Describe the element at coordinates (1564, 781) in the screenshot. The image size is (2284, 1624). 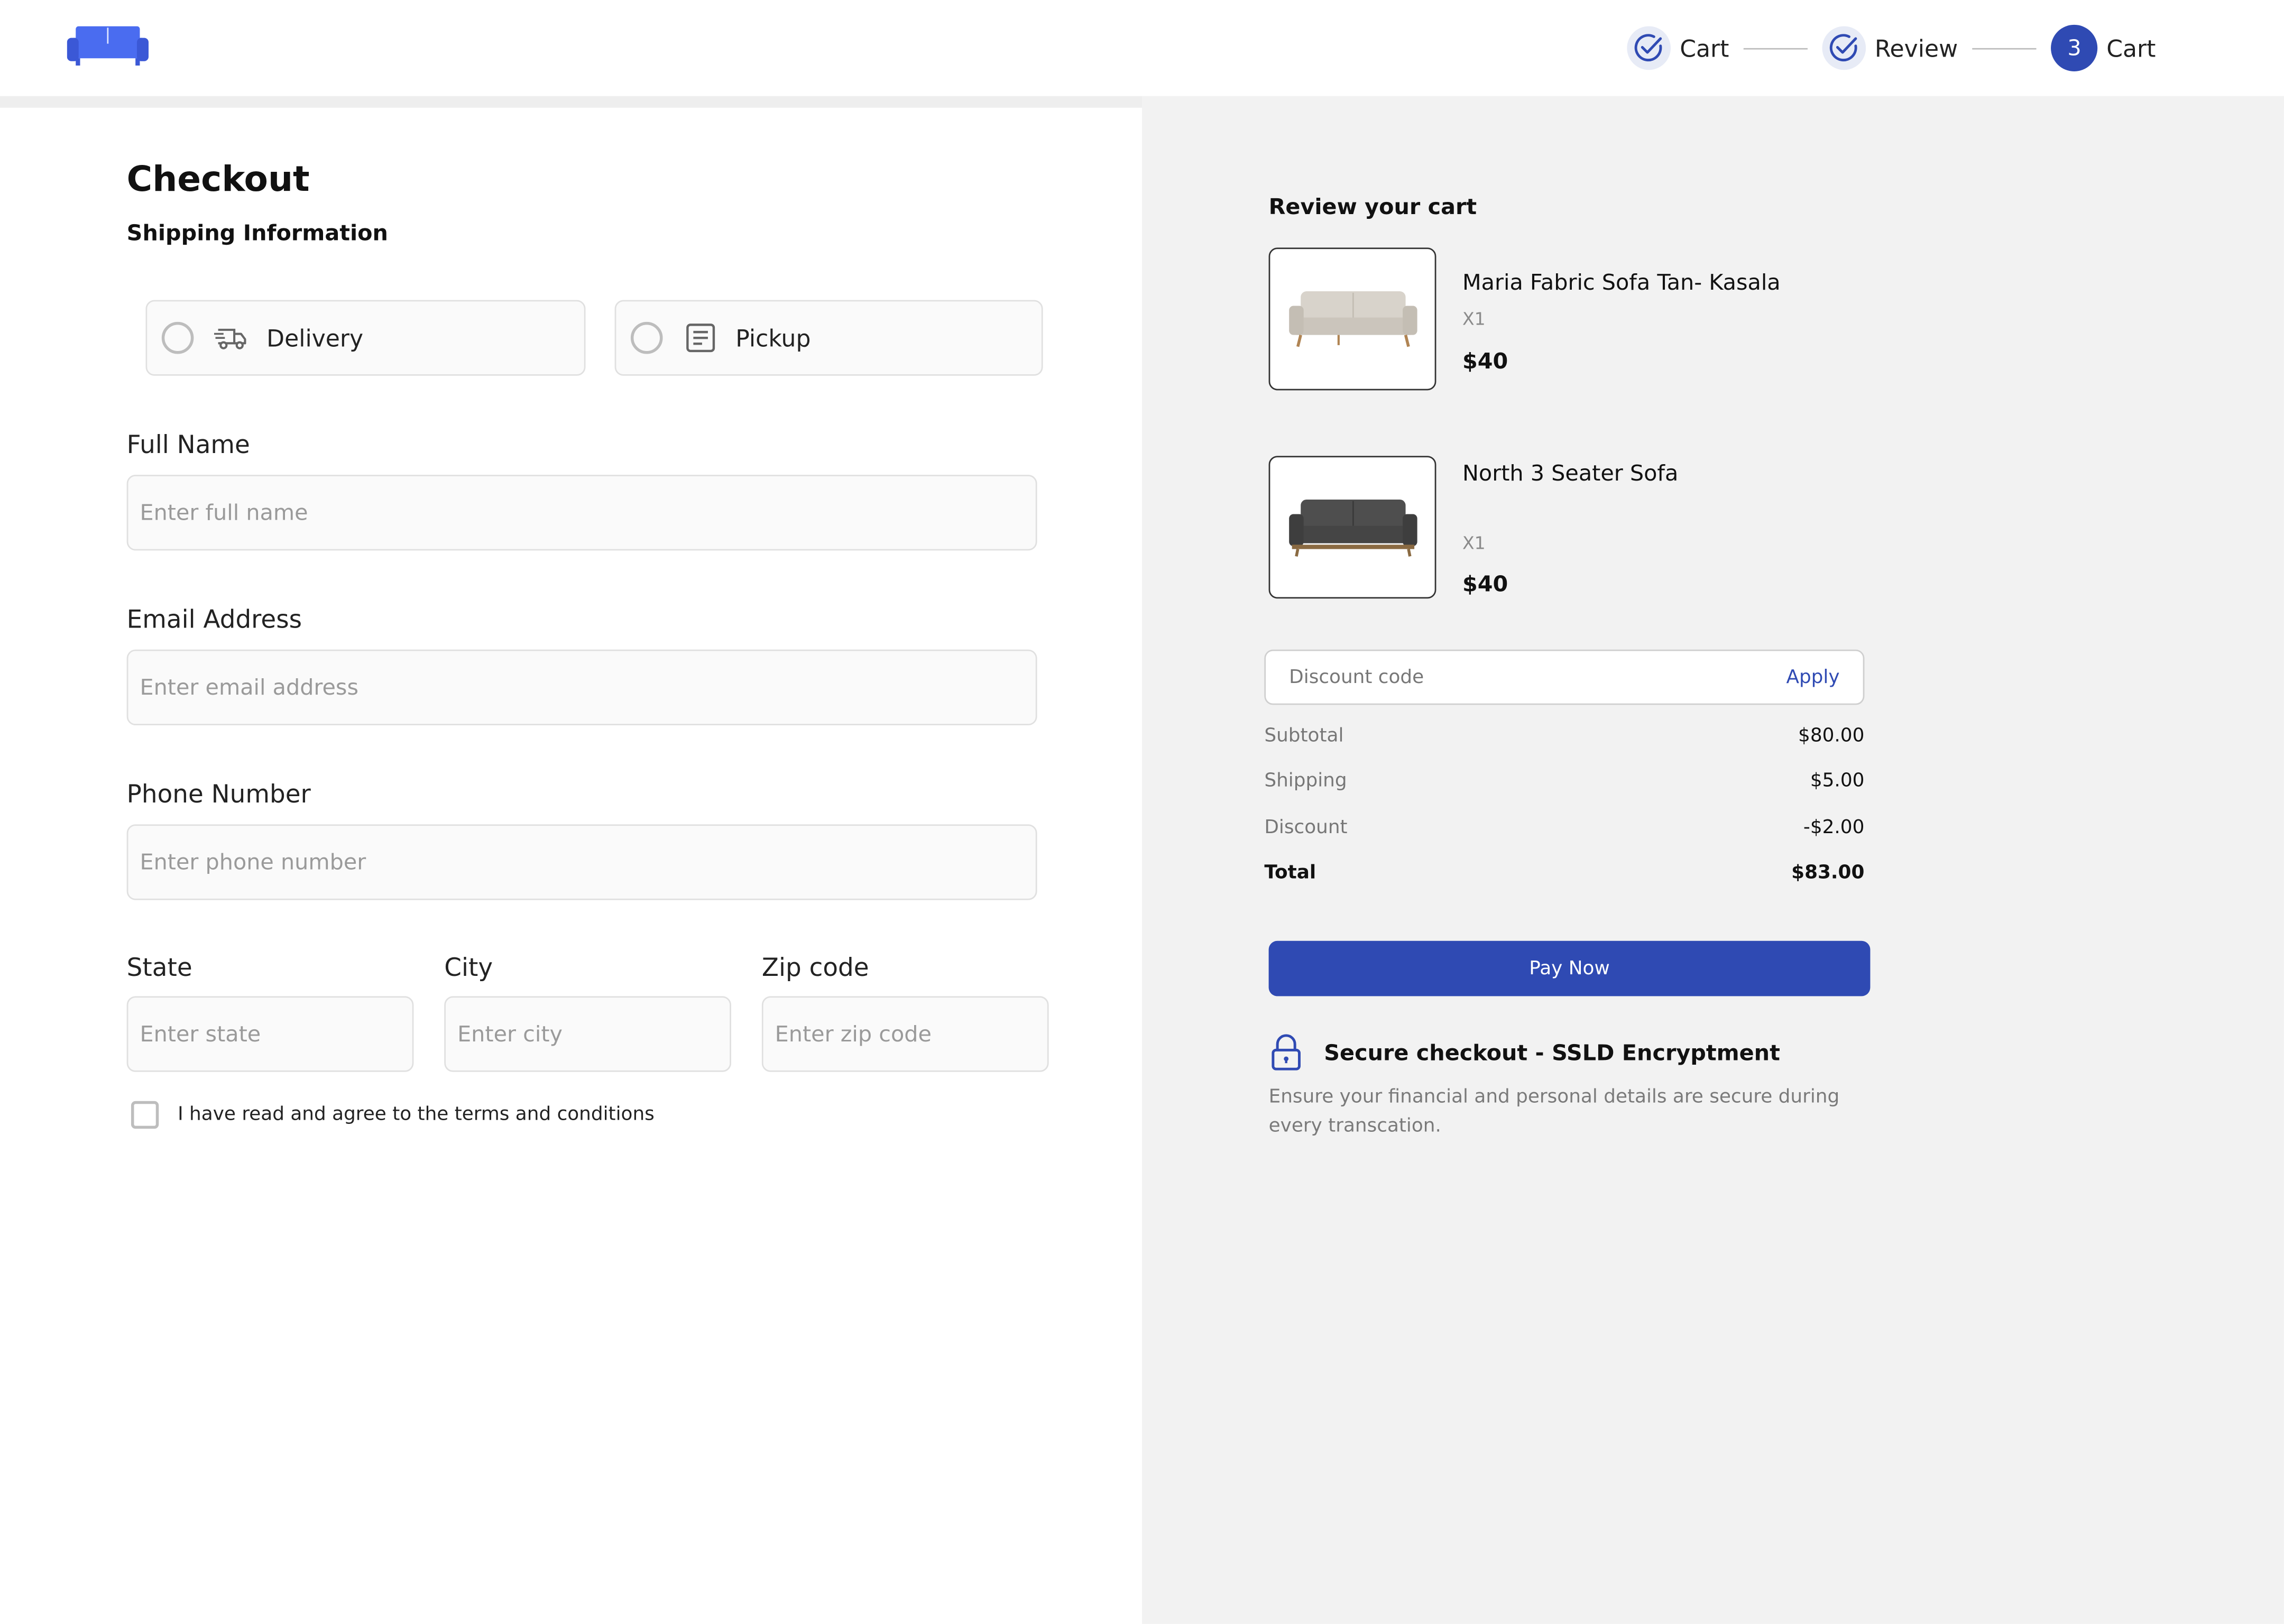
I see `shipping-row: Shipping $5.00` at that location.